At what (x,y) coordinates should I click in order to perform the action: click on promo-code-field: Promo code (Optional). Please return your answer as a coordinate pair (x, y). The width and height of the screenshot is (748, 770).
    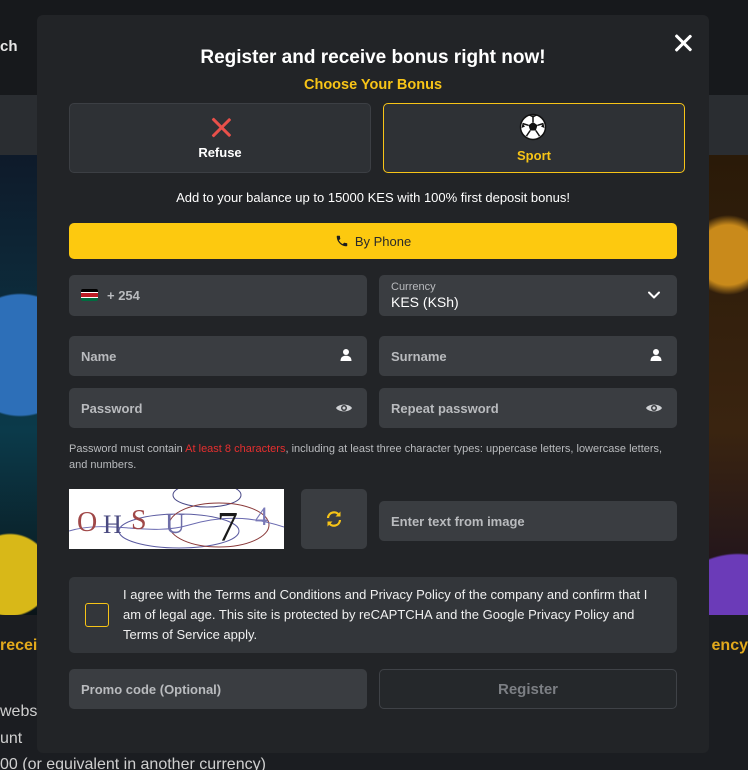
    Looking at the image, I should click on (218, 689).